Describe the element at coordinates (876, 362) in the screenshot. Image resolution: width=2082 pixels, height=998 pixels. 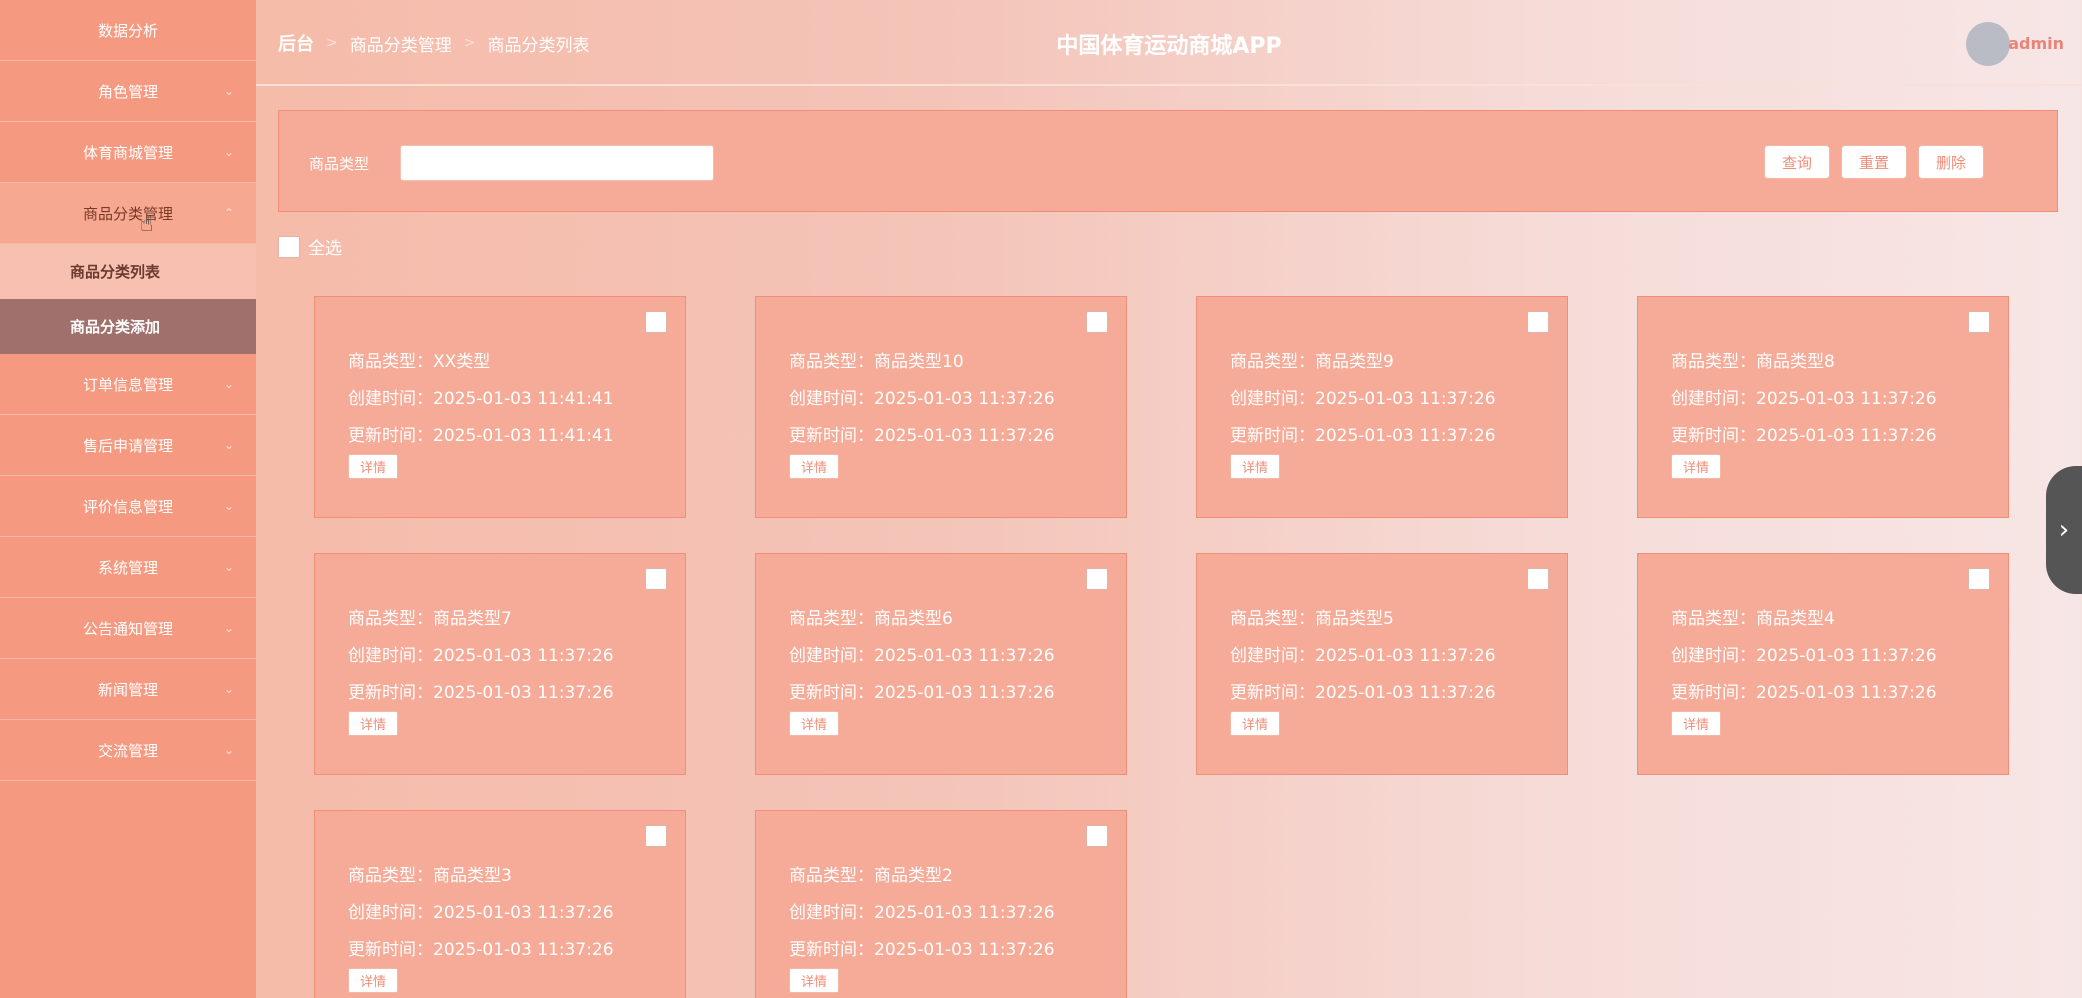
I see `card-type: 商品类型：商品类型10` at that location.